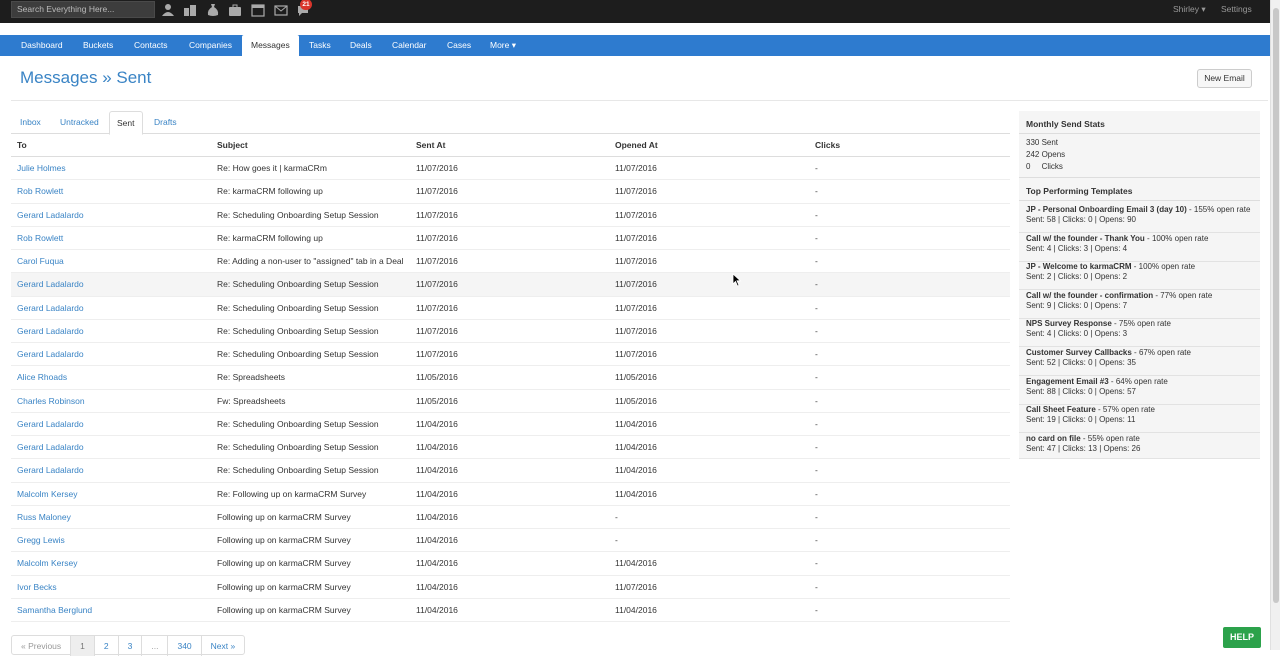  Describe the element at coordinates (291, 494) in the screenshot. I see `subject-cell: Re: Following up on karmaCRM Survey` at that location.